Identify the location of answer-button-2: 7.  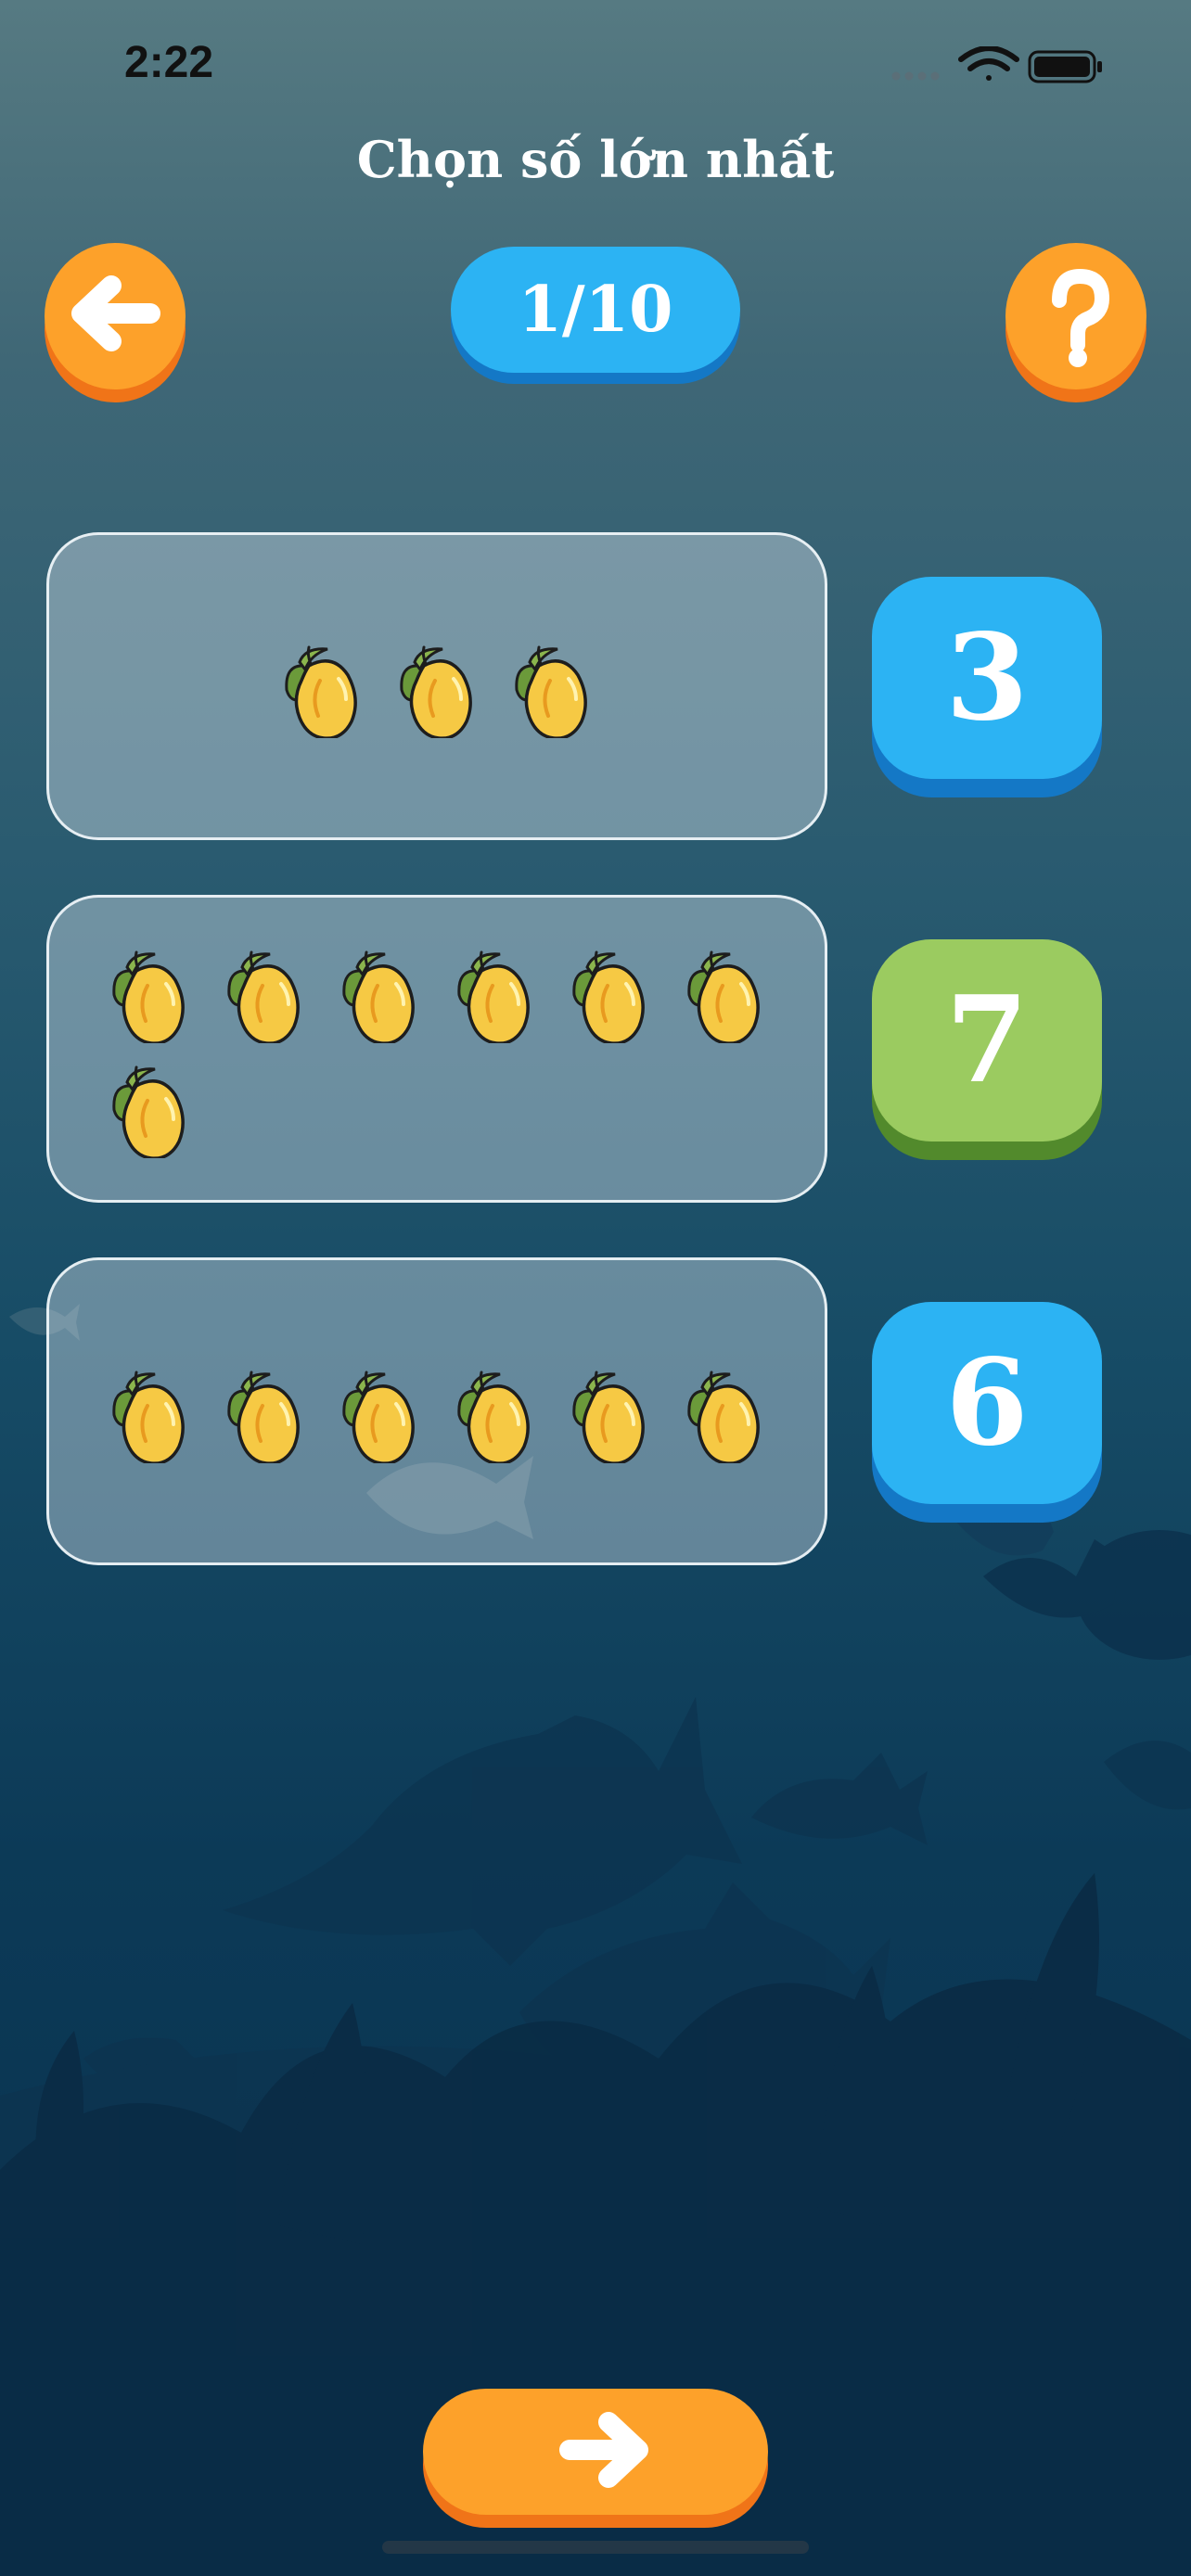
(987, 1040).